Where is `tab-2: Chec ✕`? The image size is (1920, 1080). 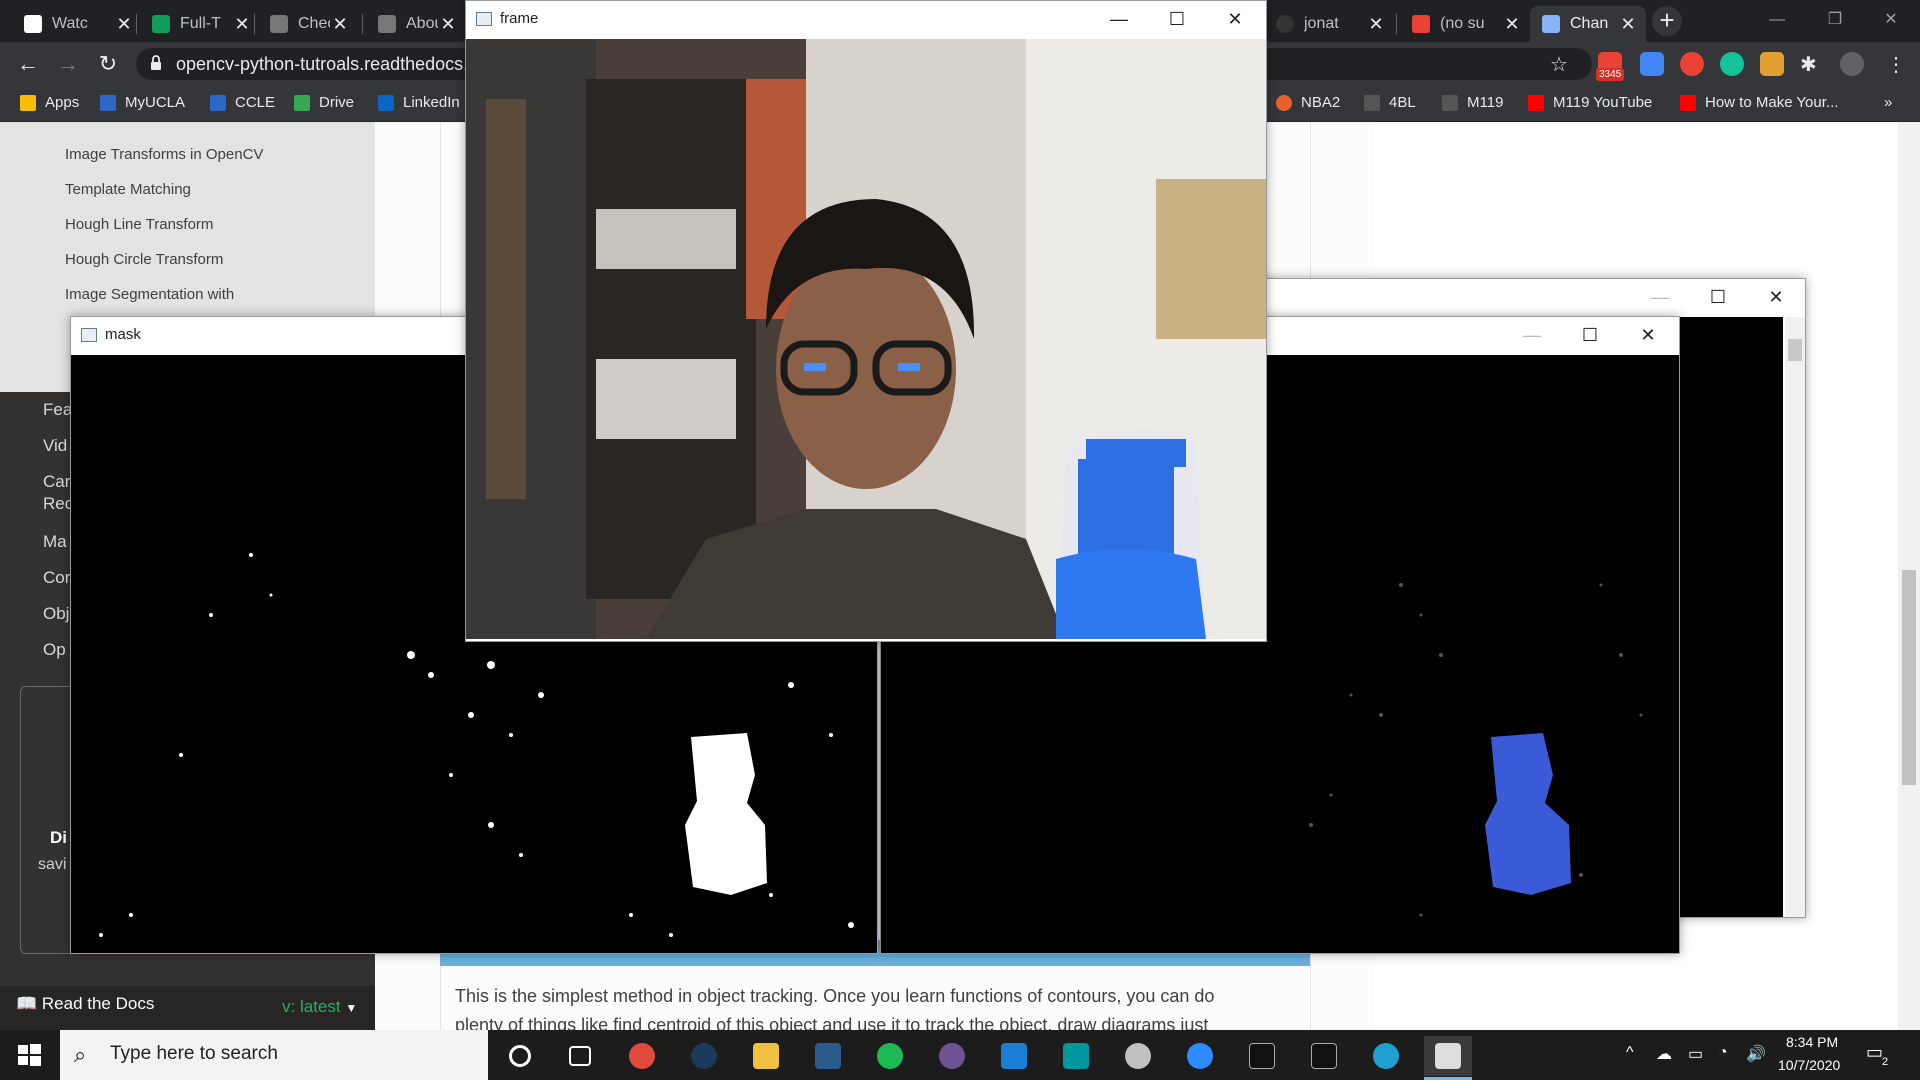 tab-2: Chec ✕ is located at coordinates (308, 24).